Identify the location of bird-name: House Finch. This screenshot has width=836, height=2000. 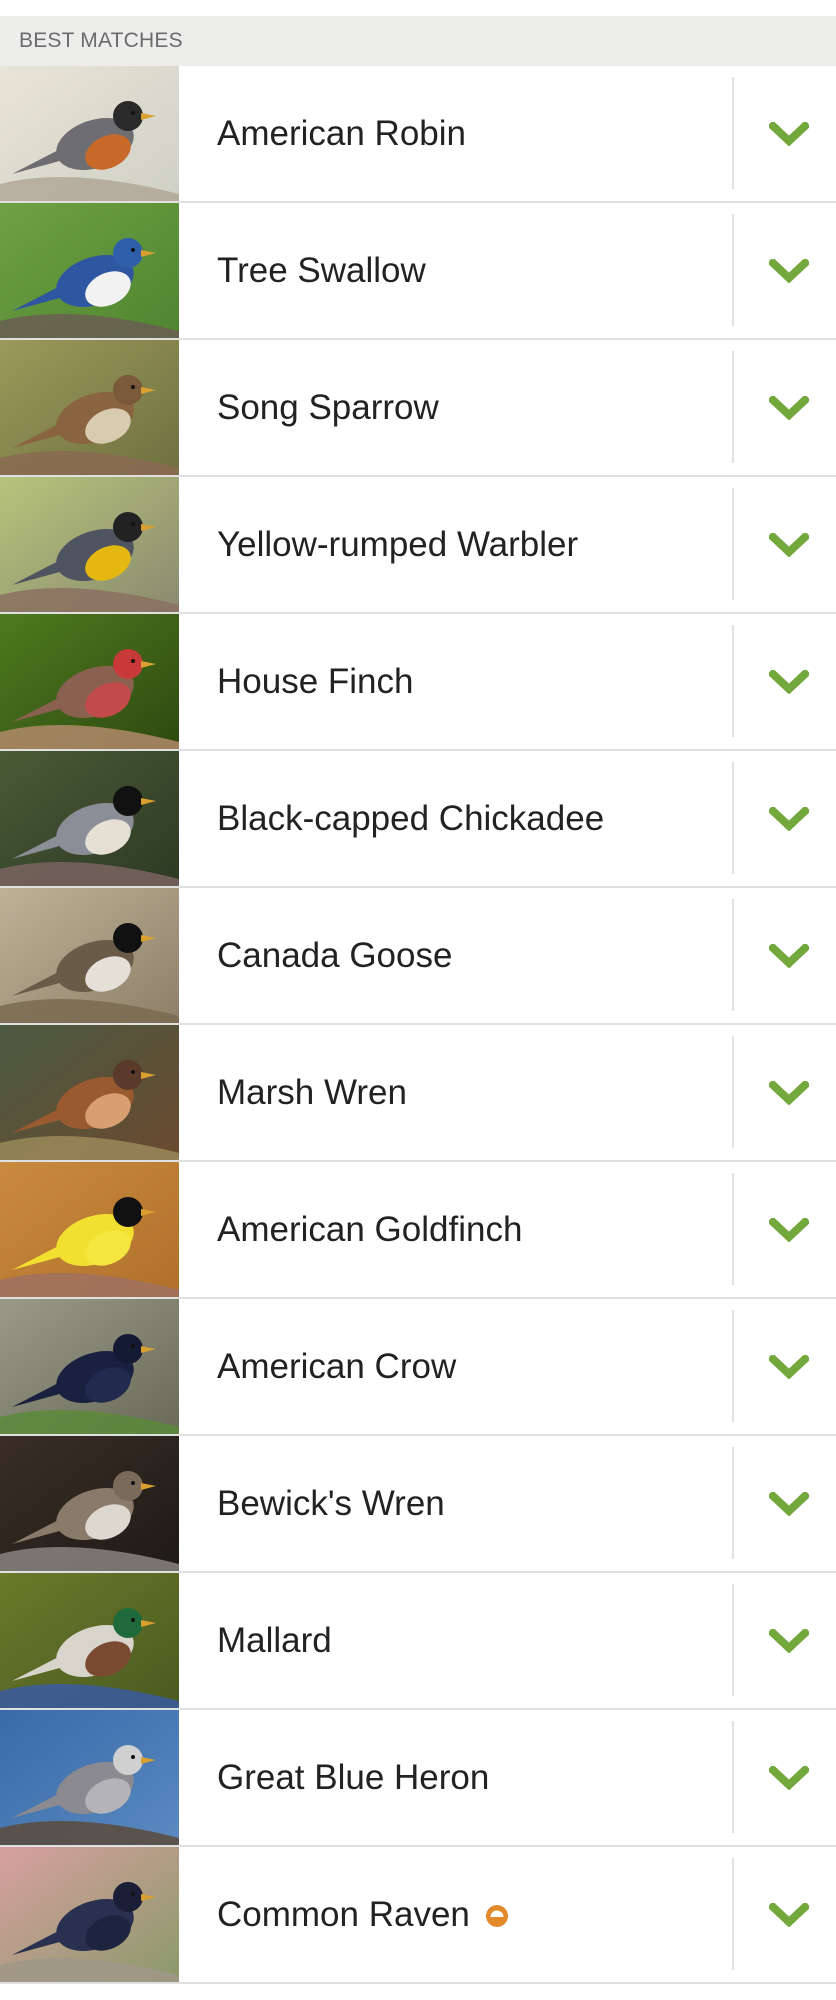
(315, 681).